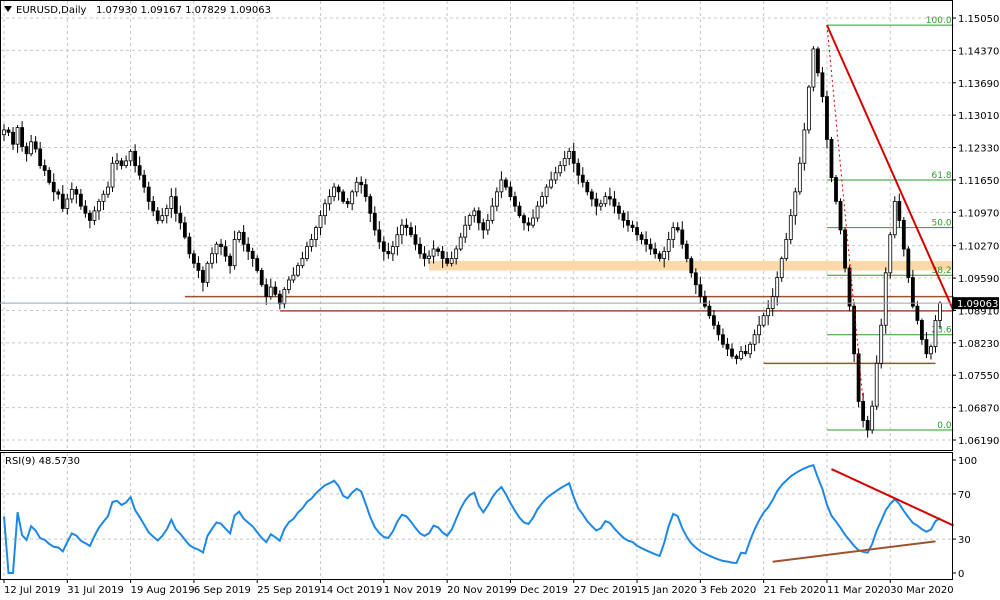 The image size is (1000, 600). I want to click on dashed-trendline, so click(845, 213).